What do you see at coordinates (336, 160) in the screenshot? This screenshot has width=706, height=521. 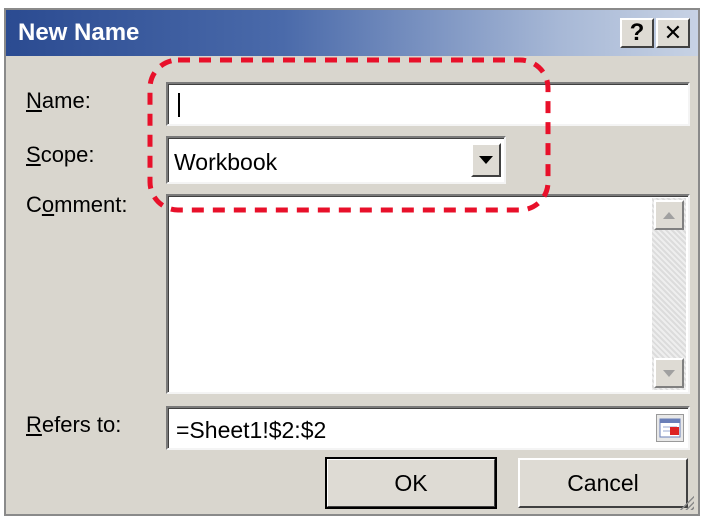 I see `scope-dropdown: Workbook` at bounding box center [336, 160].